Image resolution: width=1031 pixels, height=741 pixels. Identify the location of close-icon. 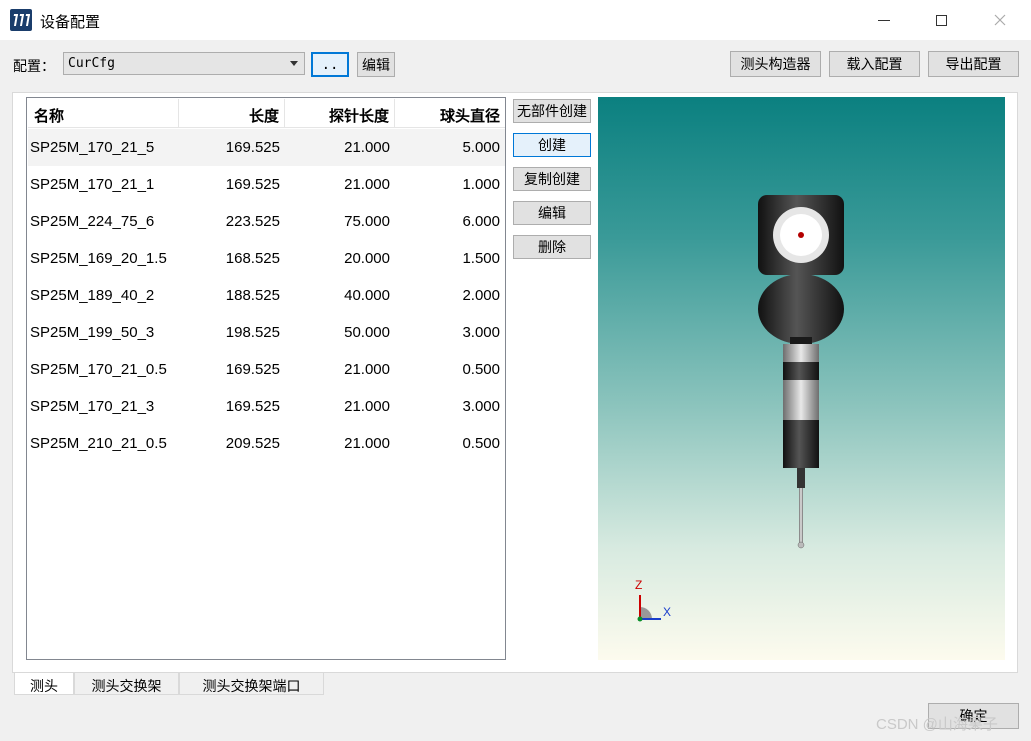
(1000, 20).